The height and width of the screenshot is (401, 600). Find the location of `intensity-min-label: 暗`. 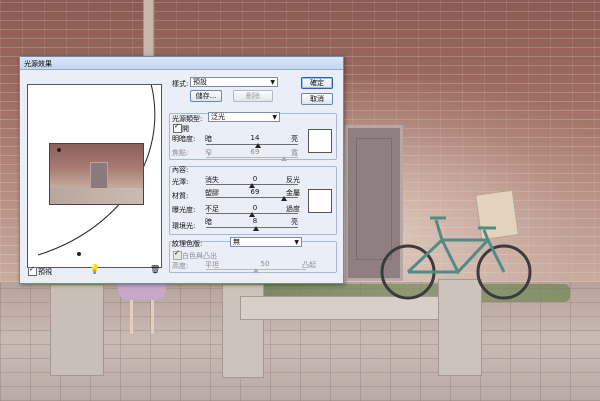

intensity-min-label: 暗 is located at coordinates (208, 139).